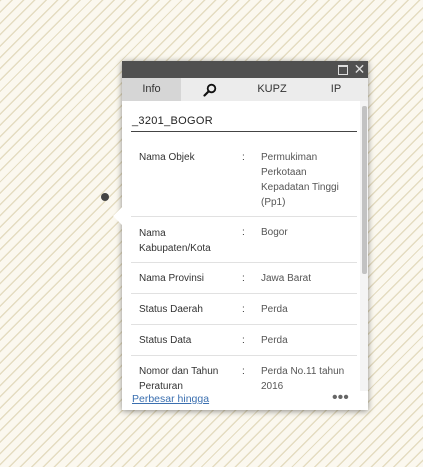  Describe the element at coordinates (172, 121) in the screenshot. I see `feature-title: _3201_BOGOR` at that location.